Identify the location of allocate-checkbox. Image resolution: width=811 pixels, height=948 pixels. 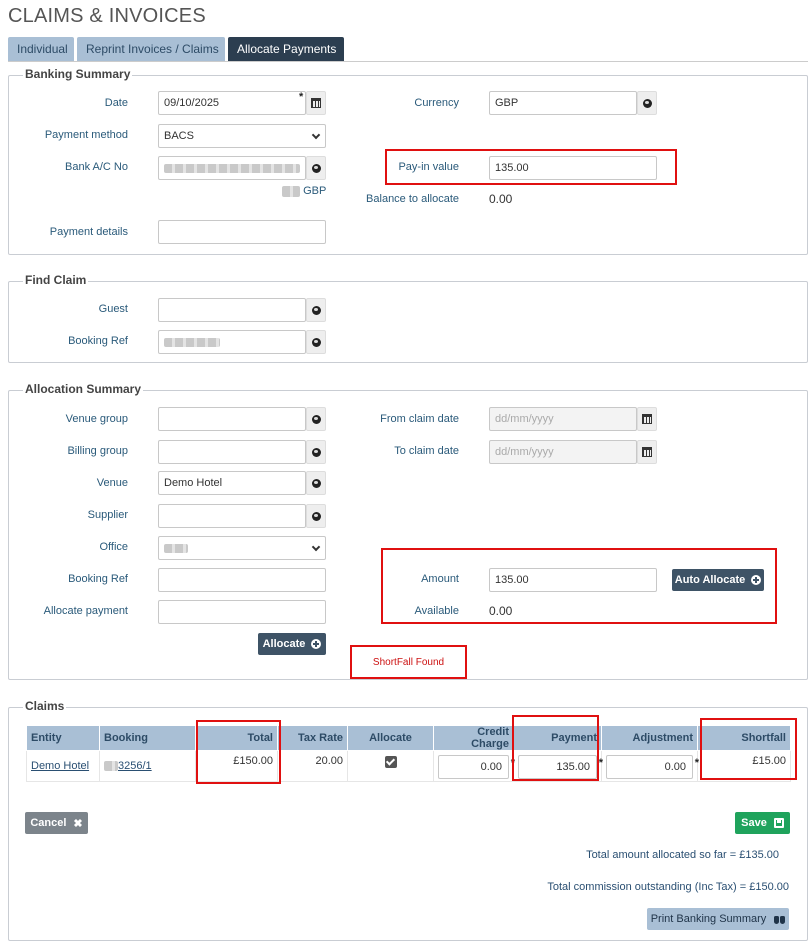
(390, 762).